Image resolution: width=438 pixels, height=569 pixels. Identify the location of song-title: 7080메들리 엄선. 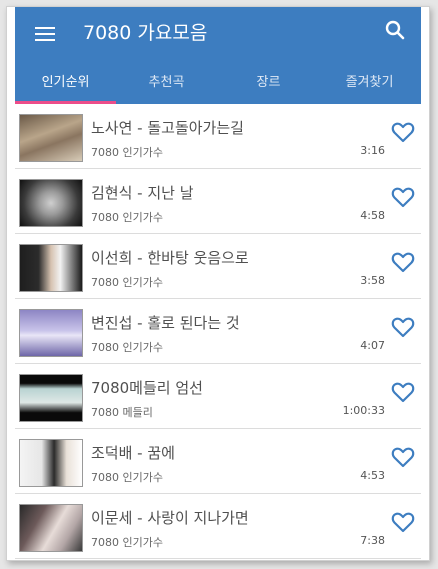
(147, 388).